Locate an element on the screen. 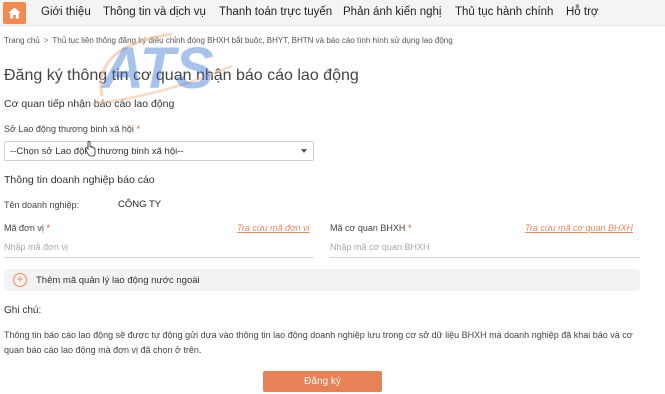 The width and height of the screenshot is (665, 394). bhxh-code-label-text: Mã cơ quan BHXH is located at coordinates (368, 228).